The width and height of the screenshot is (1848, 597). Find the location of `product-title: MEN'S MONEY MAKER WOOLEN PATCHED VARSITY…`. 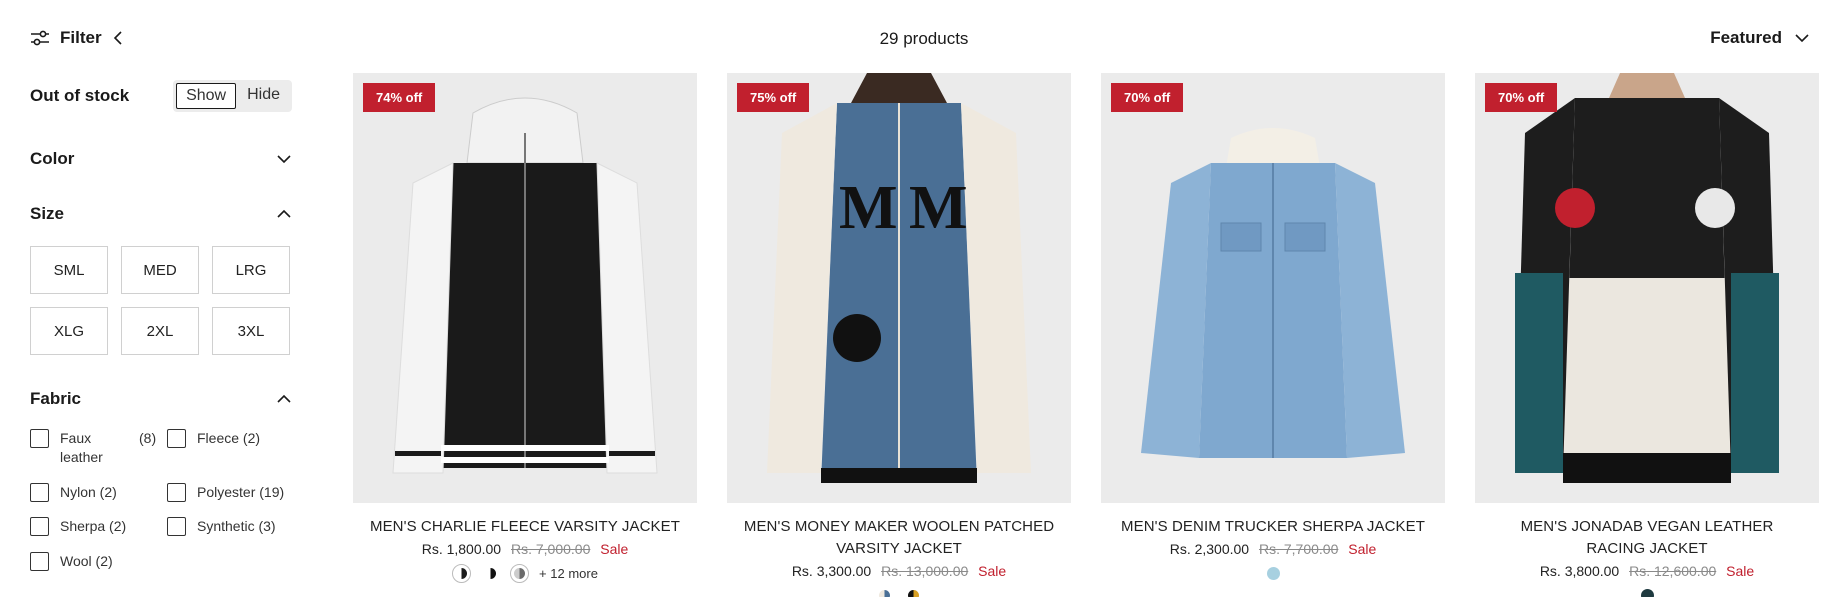

product-title: MEN'S MONEY MAKER WOOLEN PATCHED VARSITY… is located at coordinates (899, 538).